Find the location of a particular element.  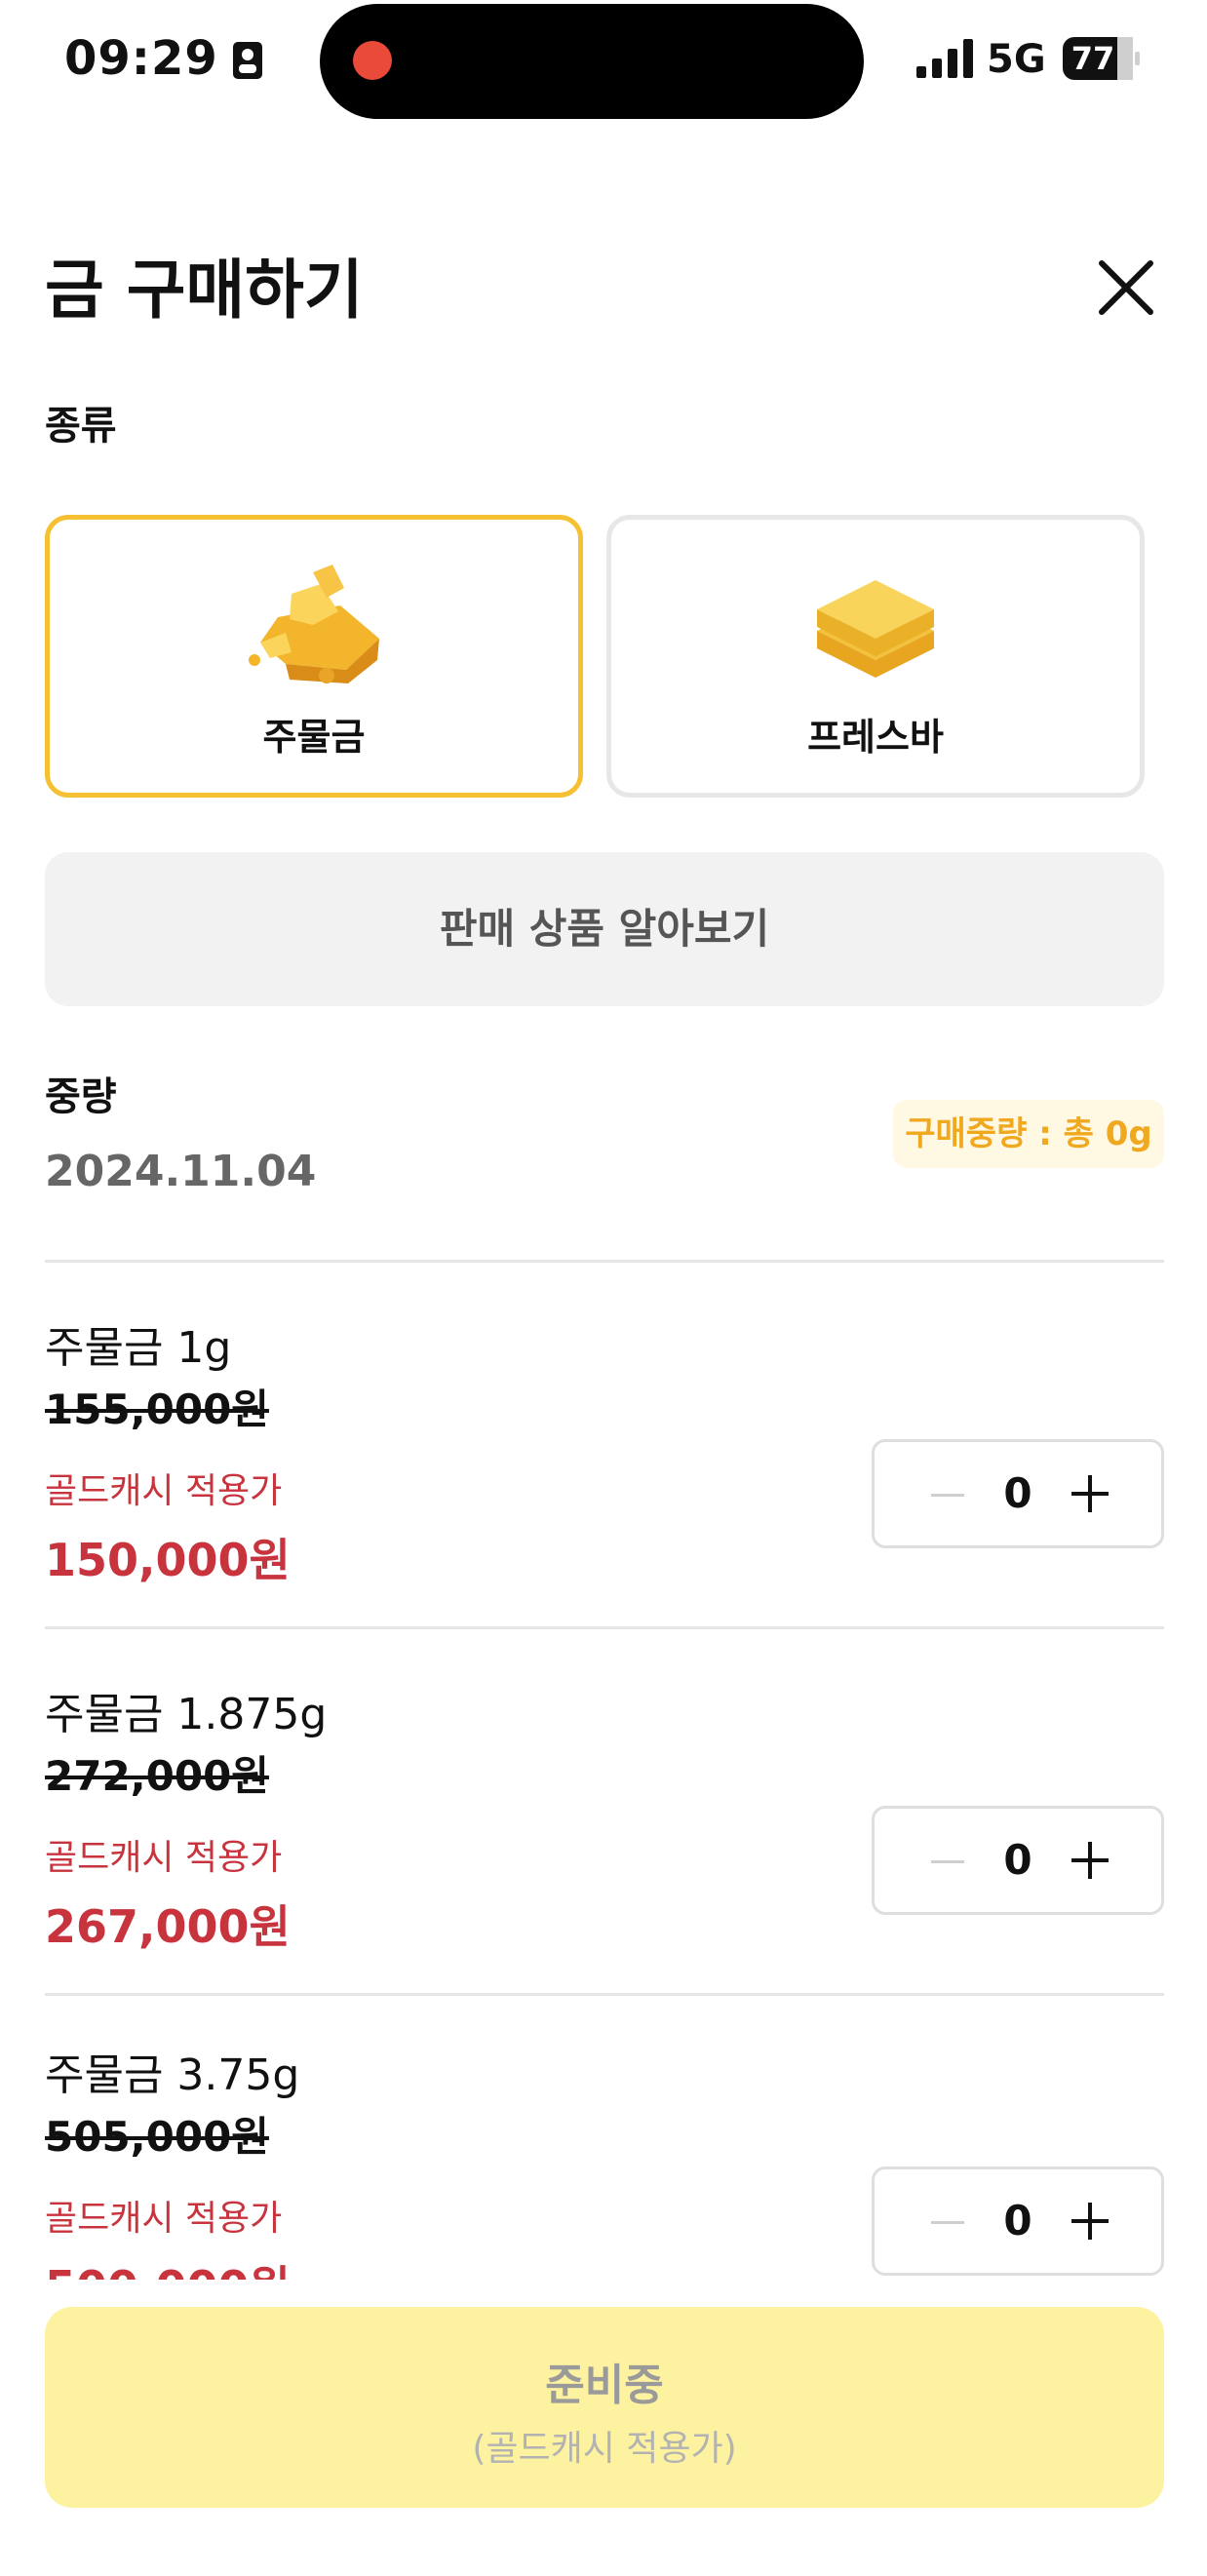

recording-indicator is located at coordinates (372, 60).